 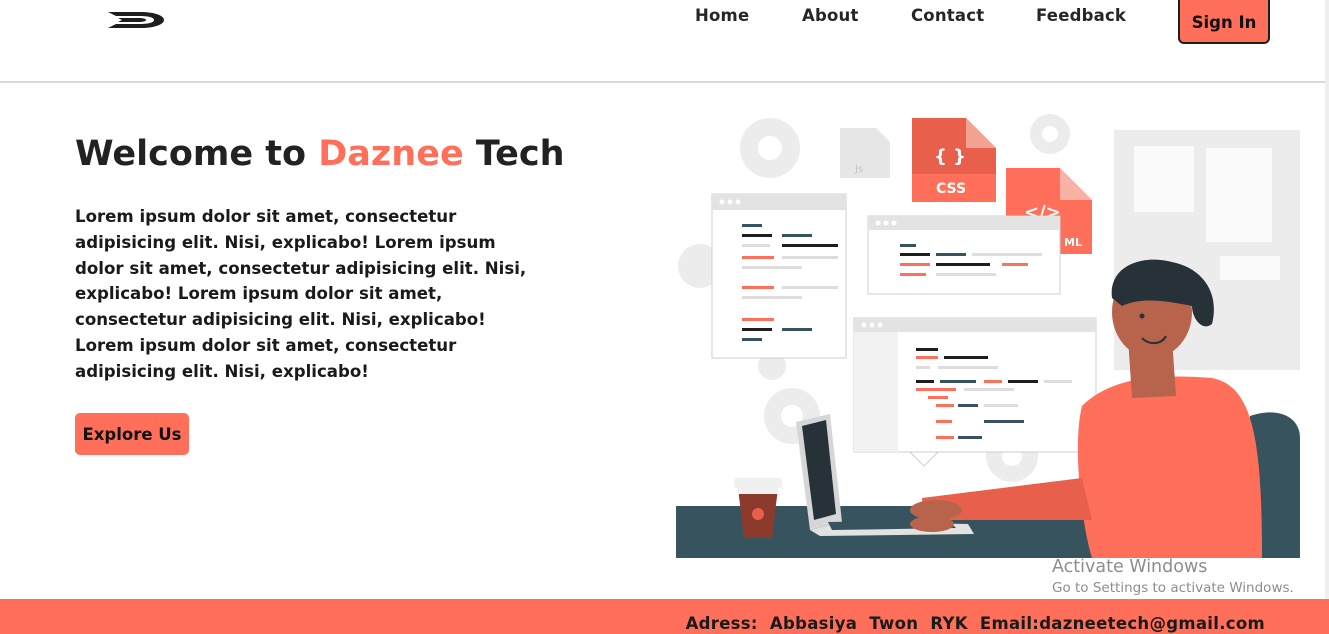 I want to click on nav-about: About, so click(x=830, y=15).